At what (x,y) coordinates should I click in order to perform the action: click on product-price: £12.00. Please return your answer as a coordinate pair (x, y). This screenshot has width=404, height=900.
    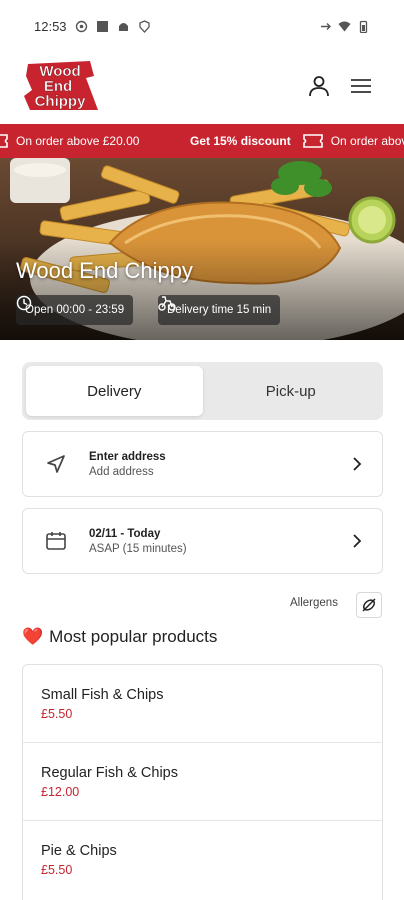
    Looking at the image, I should click on (60, 792).